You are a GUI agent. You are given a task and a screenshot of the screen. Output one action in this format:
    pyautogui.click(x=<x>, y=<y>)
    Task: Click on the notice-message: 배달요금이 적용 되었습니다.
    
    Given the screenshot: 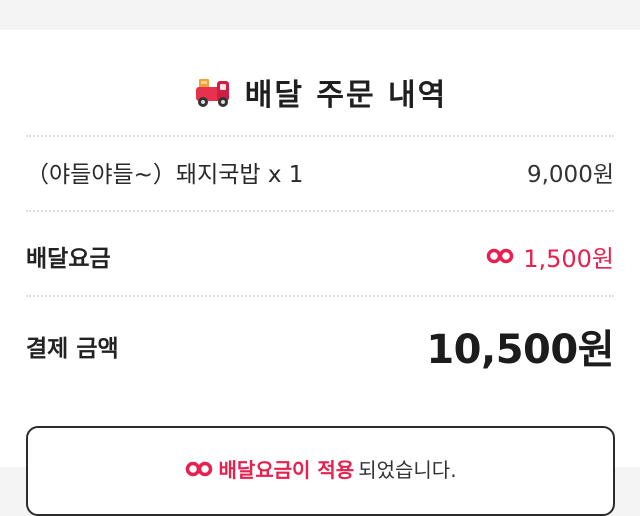 What is the action you would take?
    pyautogui.click(x=320, y=468)
    